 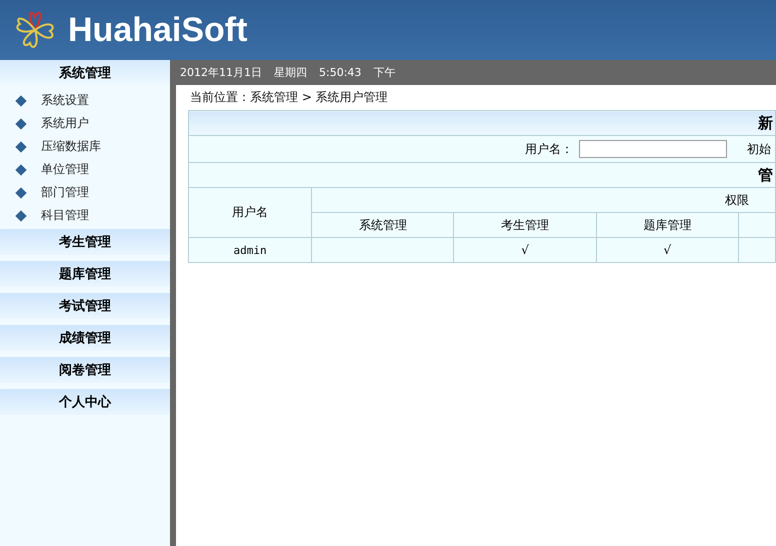 I want to click on sidebar-item: 科目管理, so click(x=85, y=215).